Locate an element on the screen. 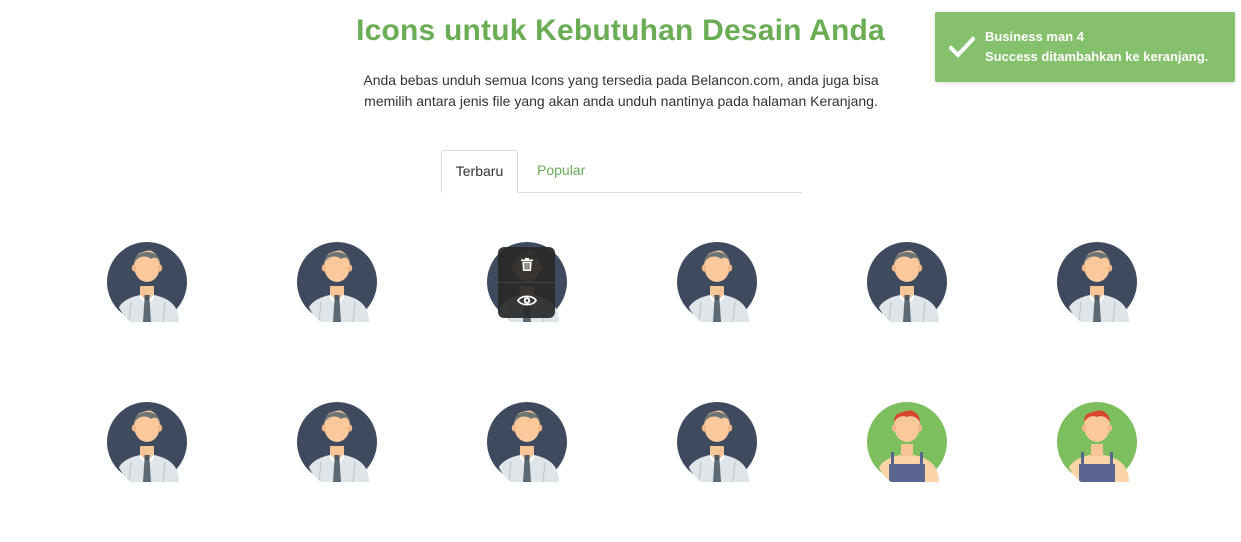  toast-message: Success ditambahkan ke keranjang. is located at coordinates (1097, 56).